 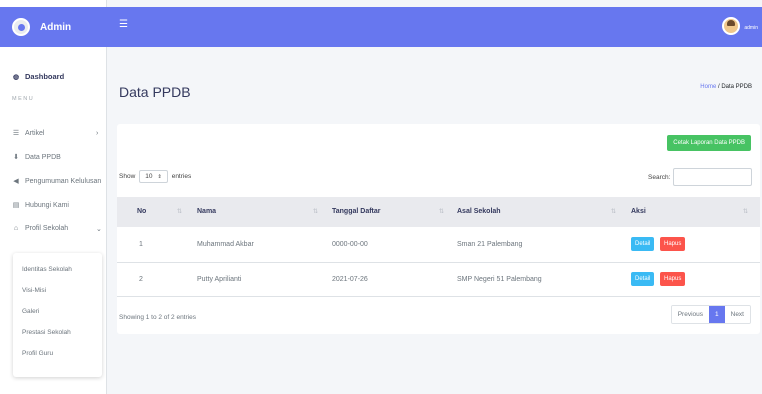 I want to click on brand: Admin, so click(x=53, y=27).